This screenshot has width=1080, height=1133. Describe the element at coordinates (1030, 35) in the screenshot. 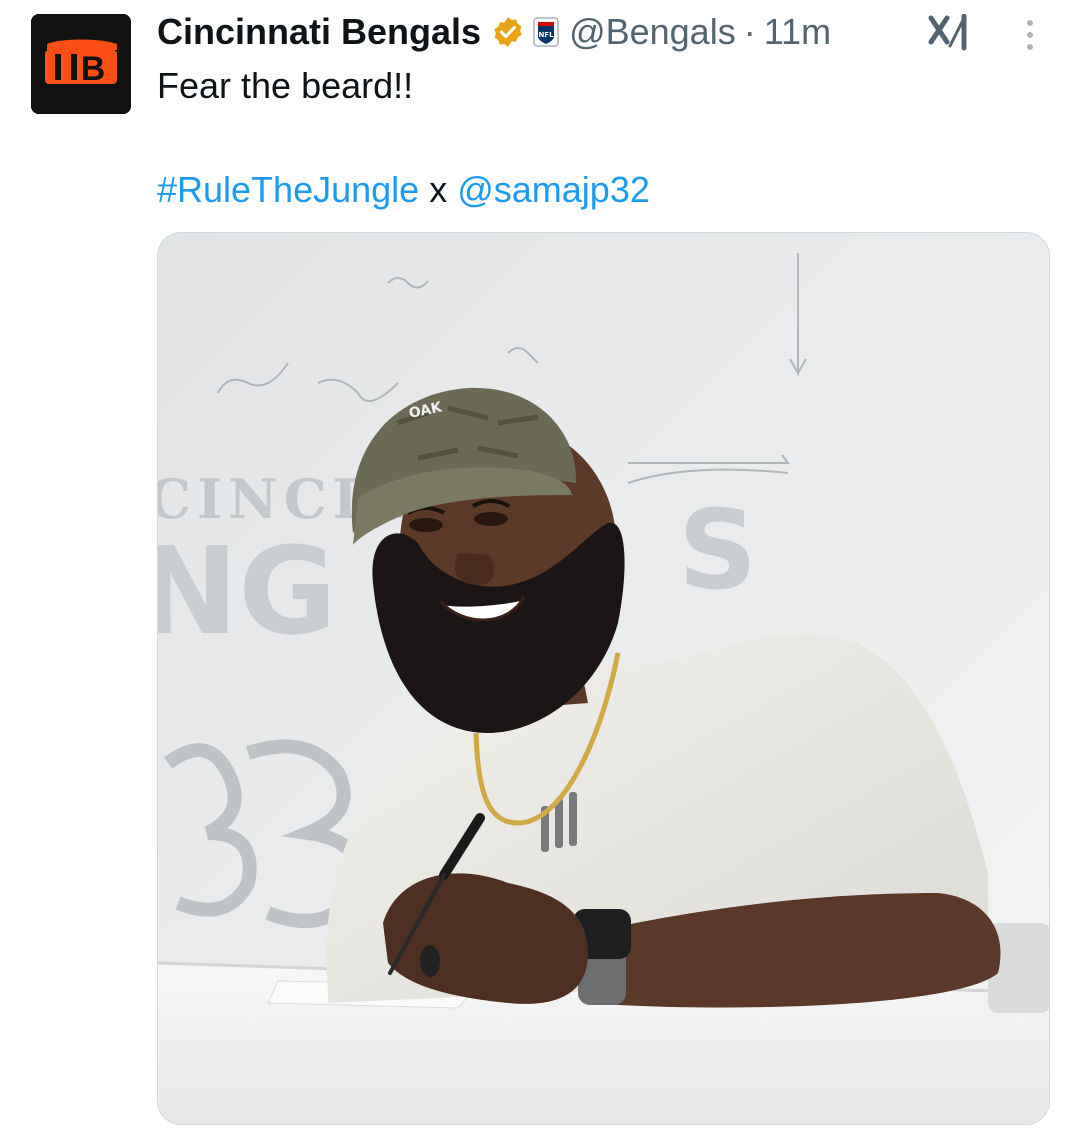

I see `more-vertical-icon` at that location.